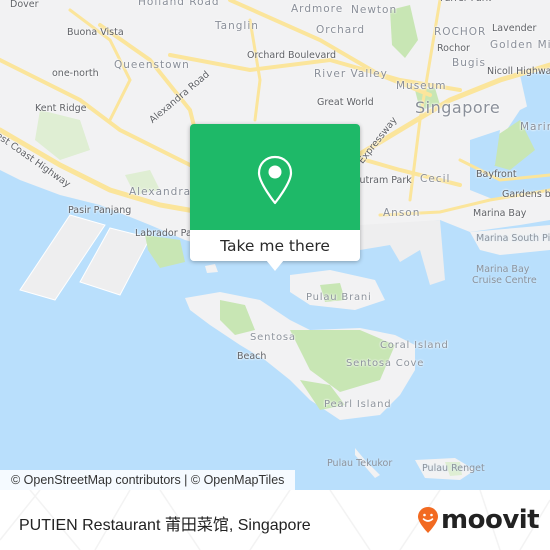 This screenshot has width=550, height=550. Describe the element at coordinates (100, 210) in the screenshot. I see `label-pasir-panjang: Pasir Panjang` at that location.